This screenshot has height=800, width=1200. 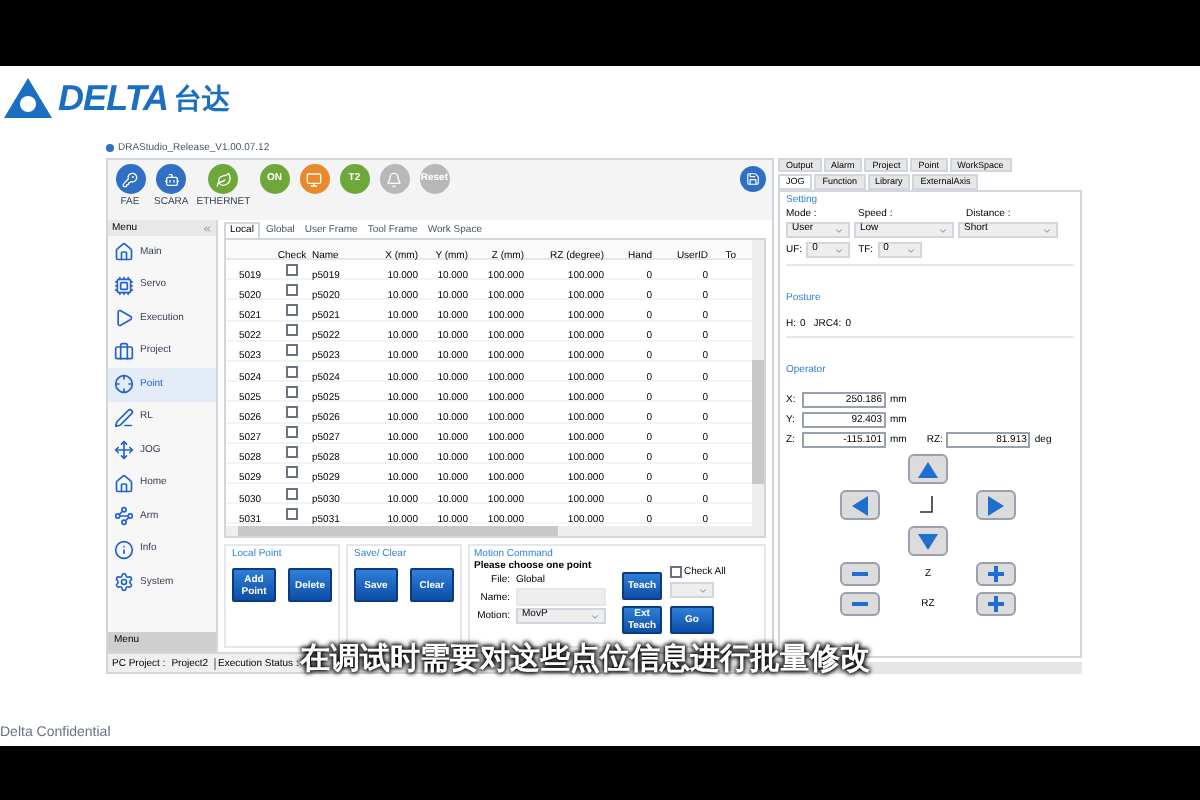 What do you see at coordinates (758, 388) in the screenshot?
I see `vertical-scrollbar` at bounding box center [758, 388].